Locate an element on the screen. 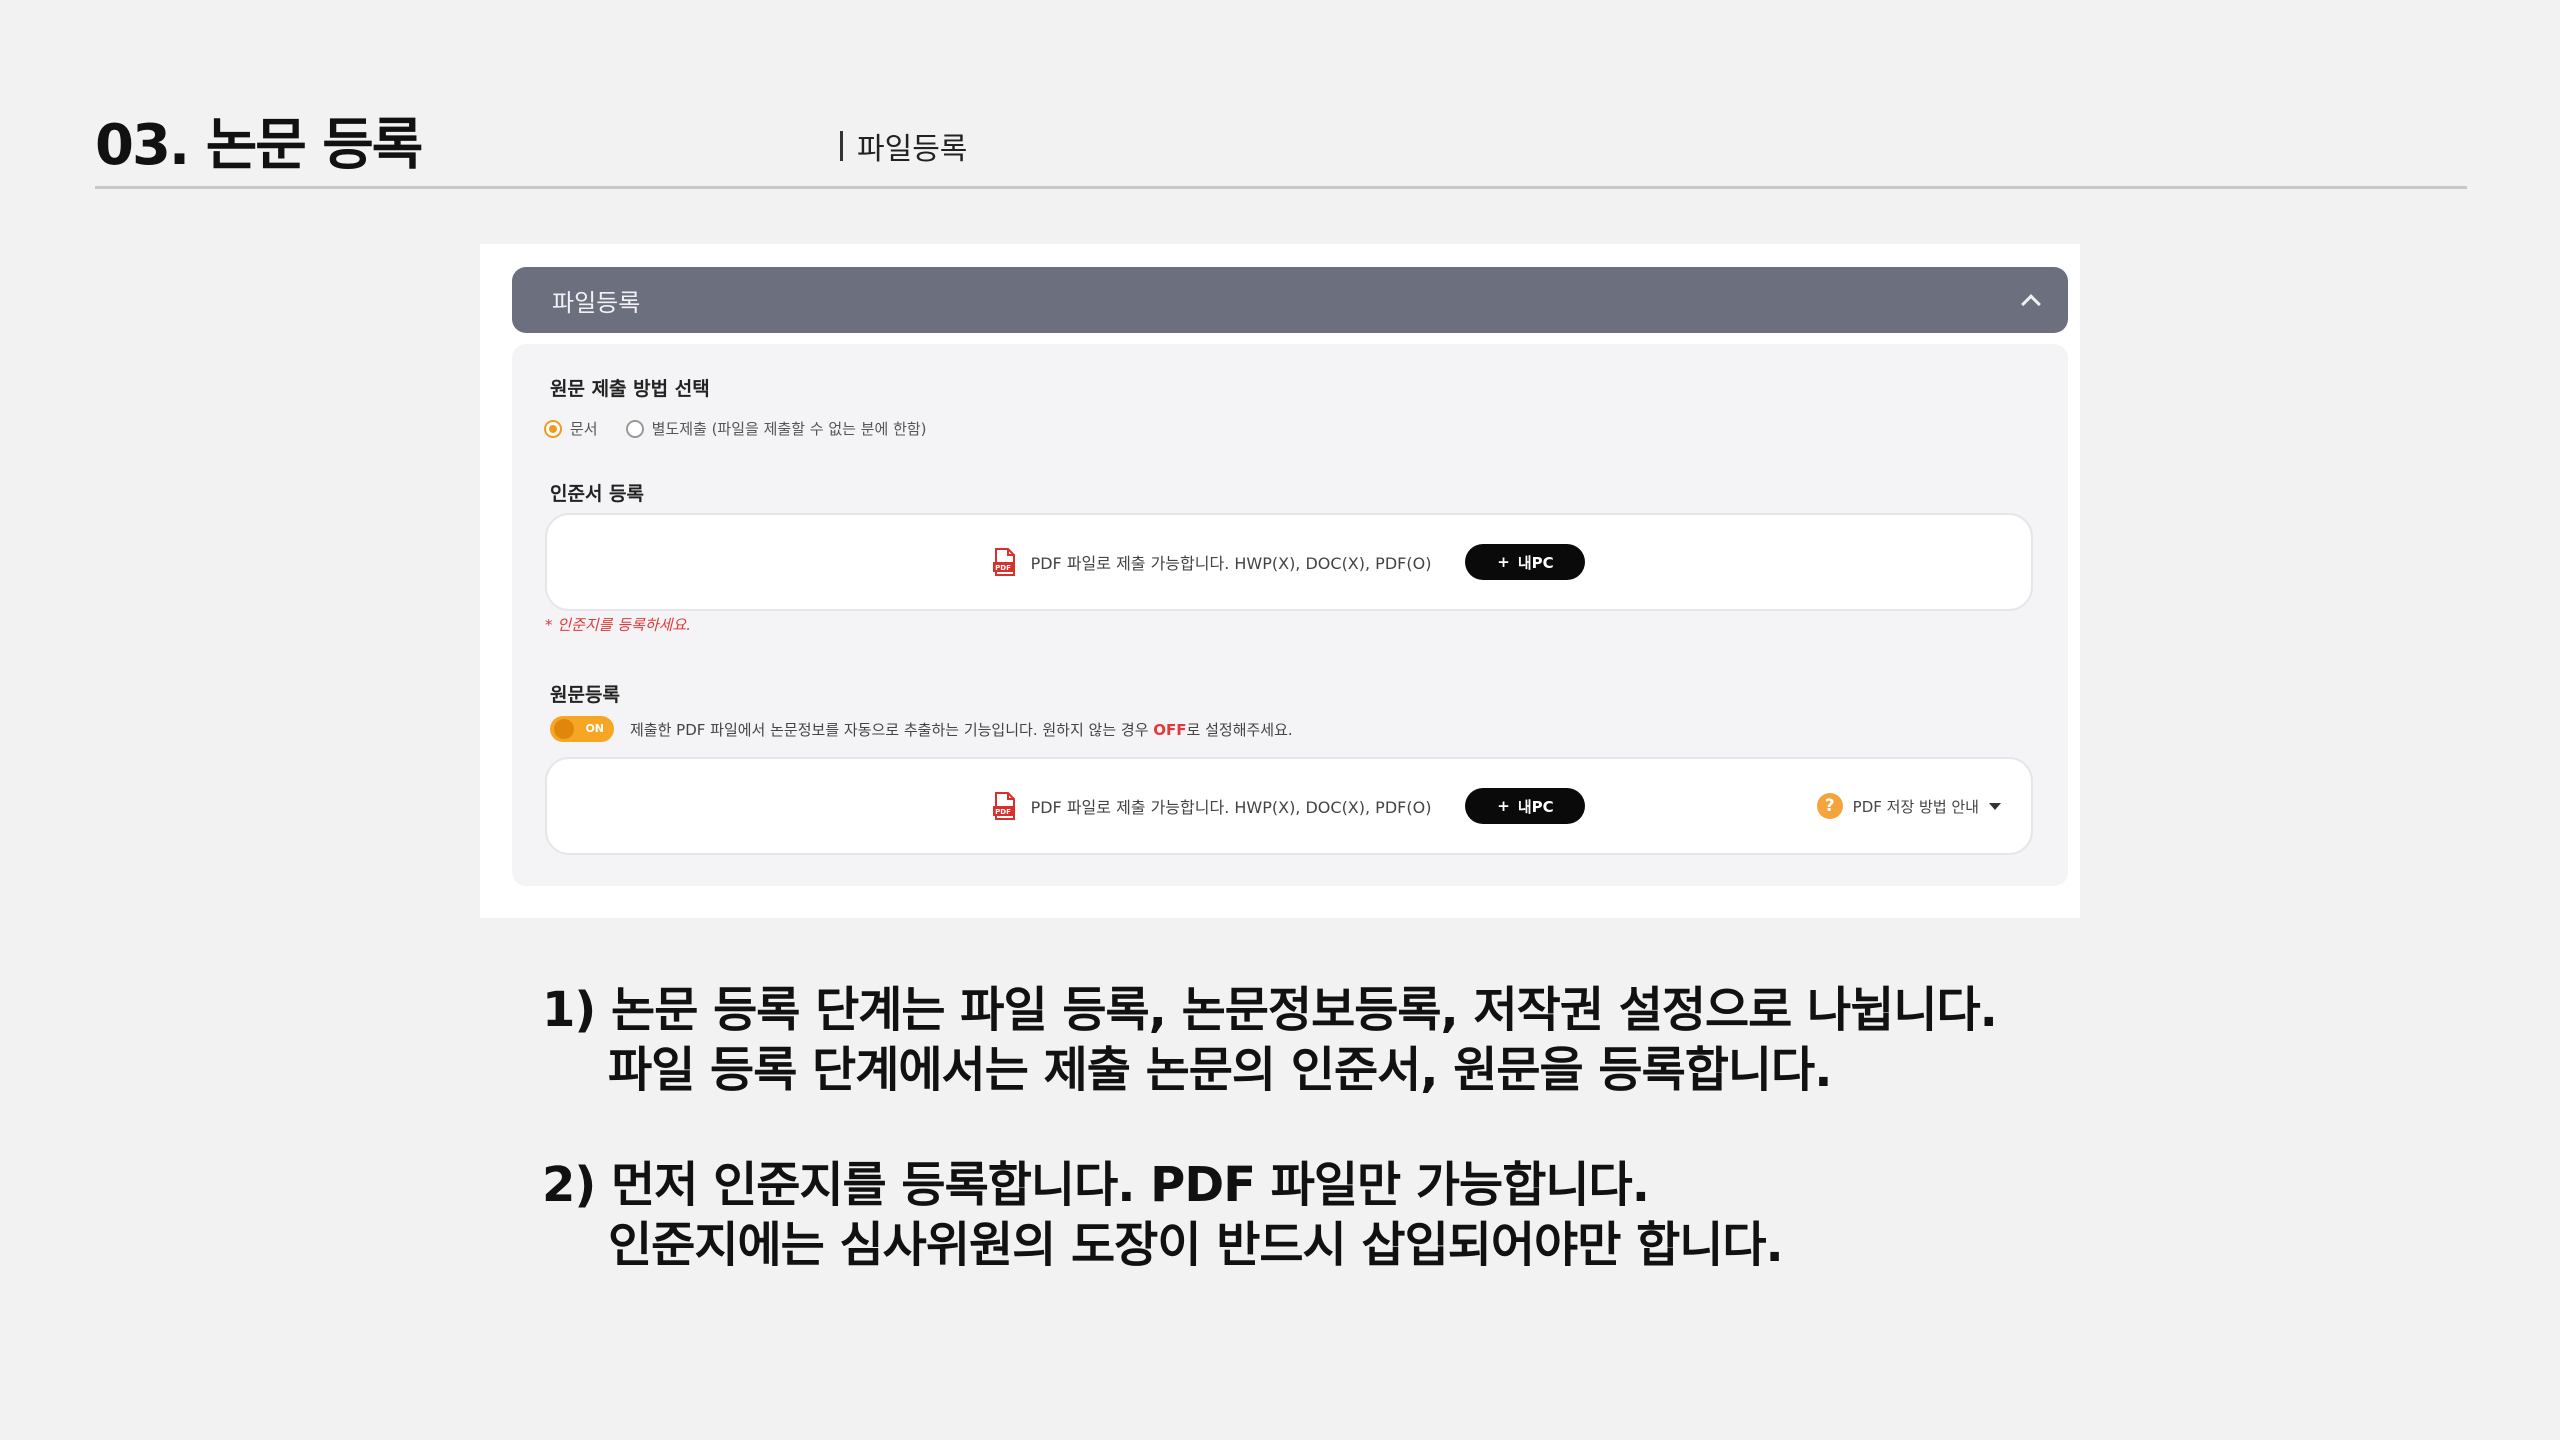 The image size is (2560, 1440). pdf-save-guide-link: ? PDF 저장 방법 안내 is located at coordinates (1908, 806).